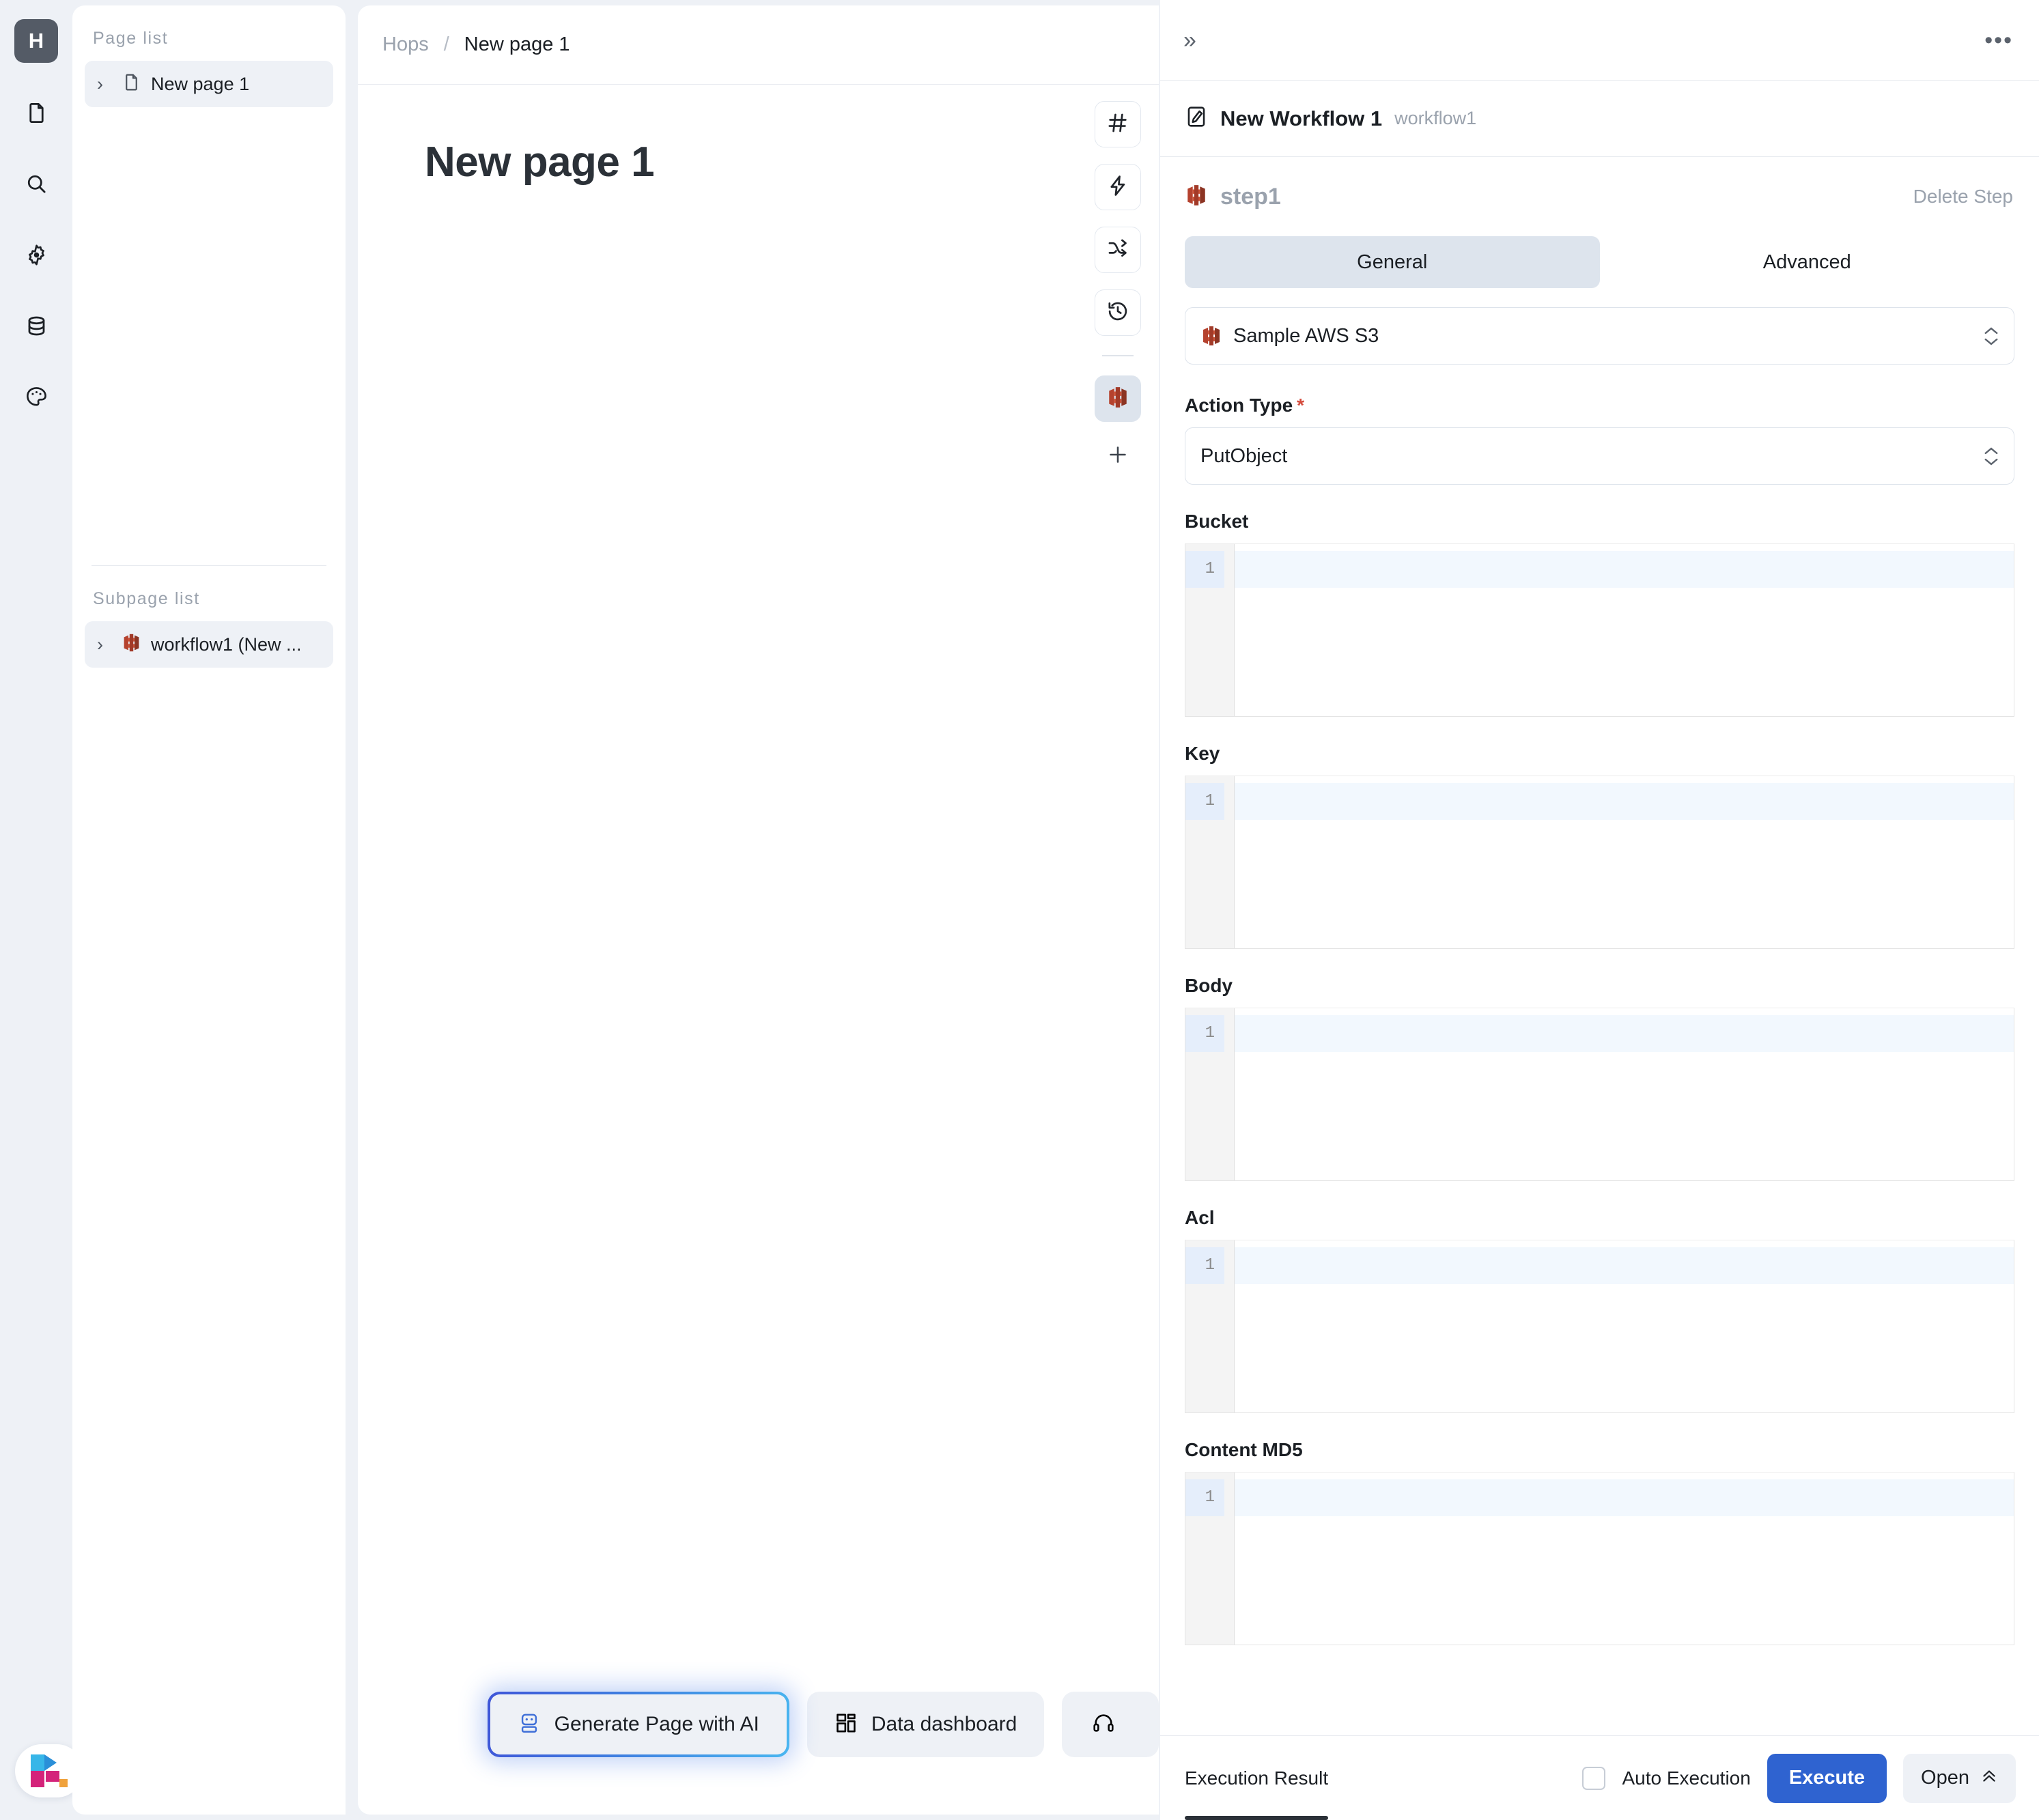  Describe the element at coordinates (1594, 1778) in the screenshot. I see `auto-execution-checkbox` at that location.